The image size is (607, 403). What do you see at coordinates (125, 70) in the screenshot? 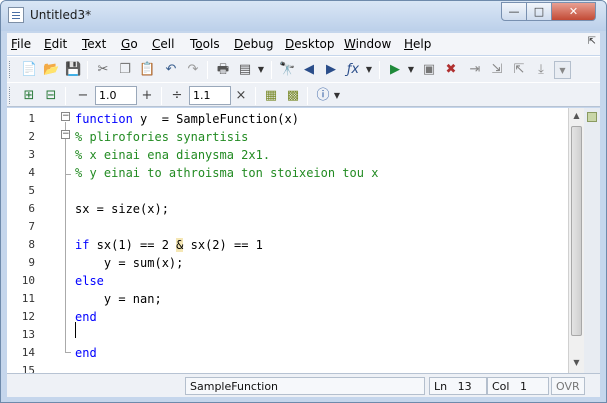
I see `copy-icon: ❐` at bounding box center [125, 70].